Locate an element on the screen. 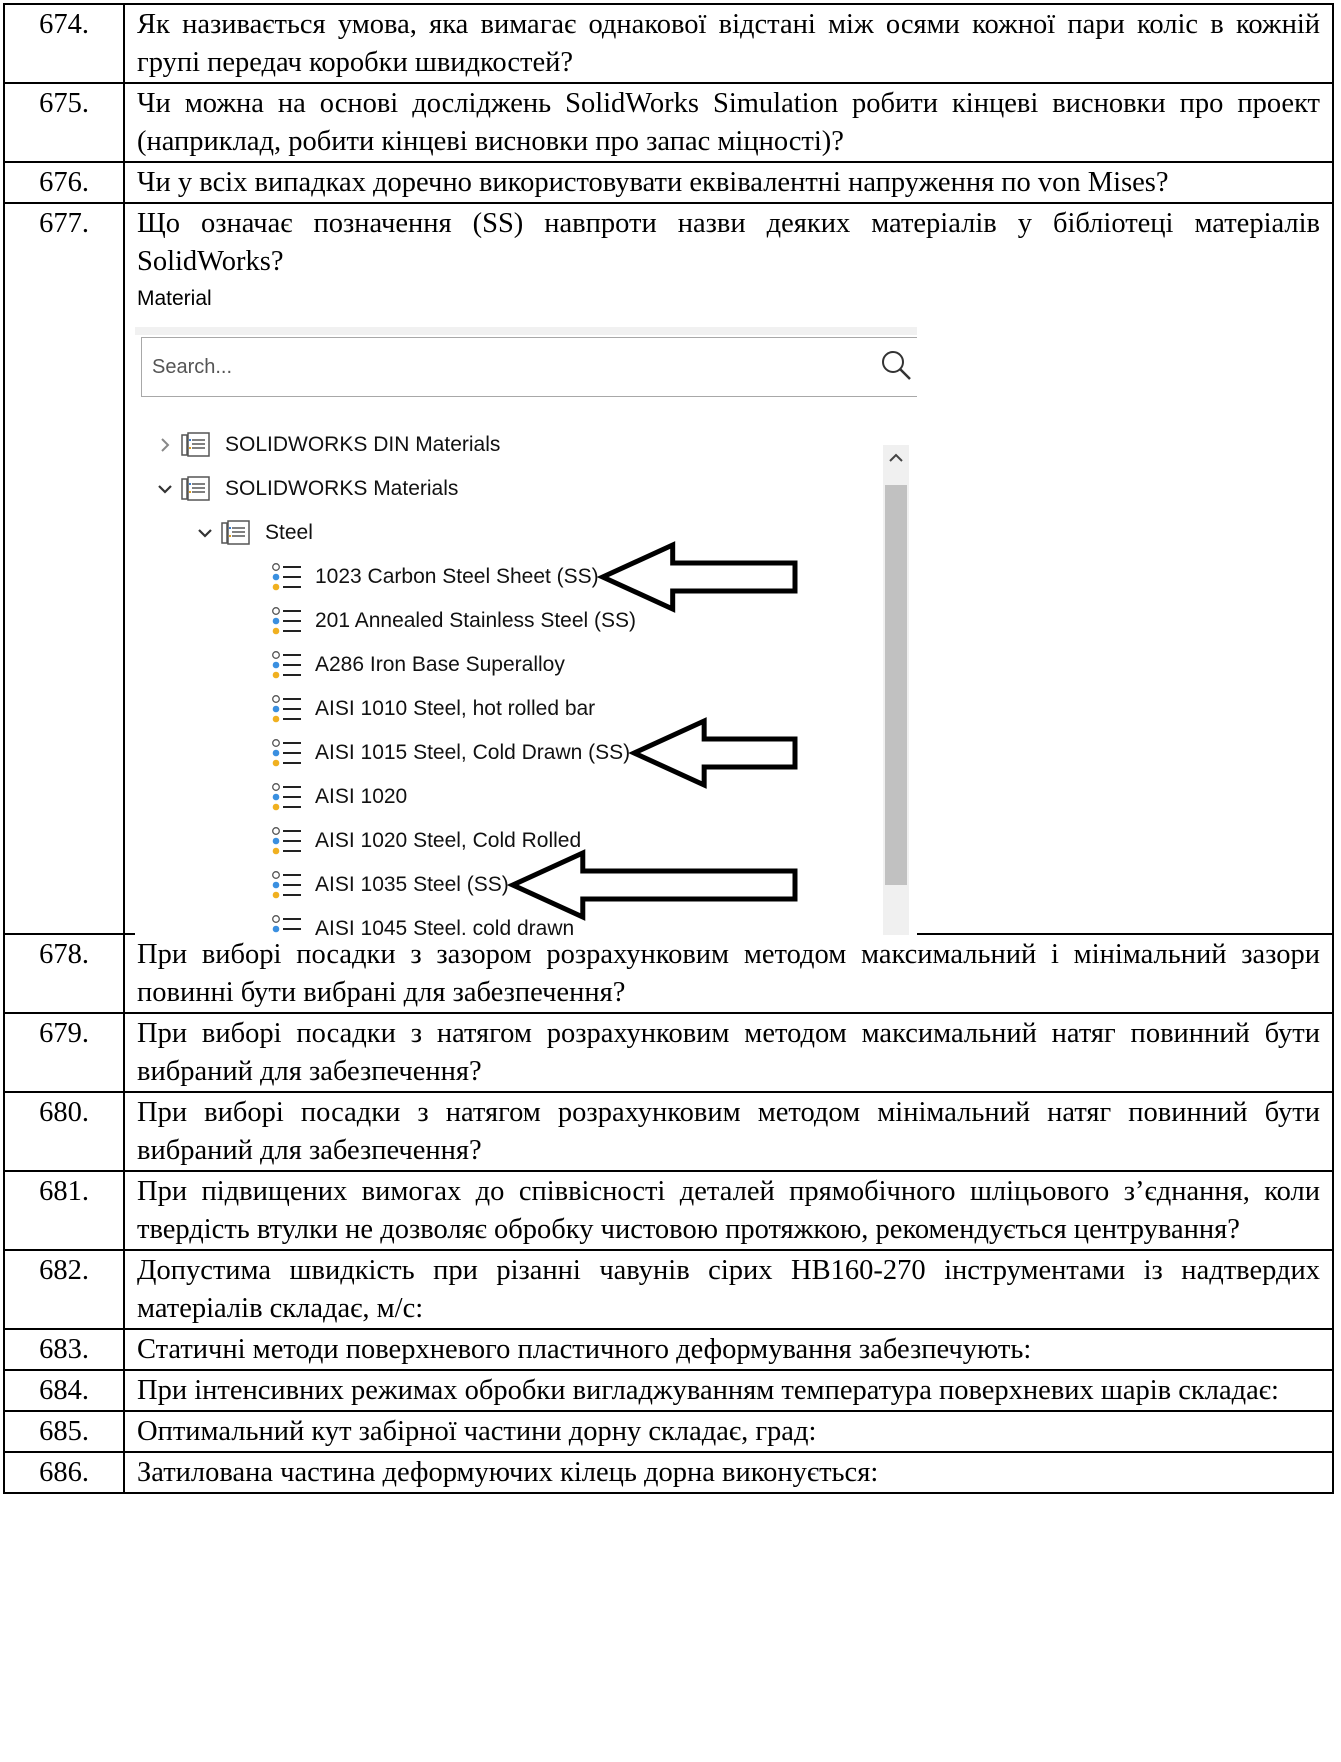 The height and width of the screenshot is (1762, 1341). tree-item-label: Steel is located at coordinates (289, 532).